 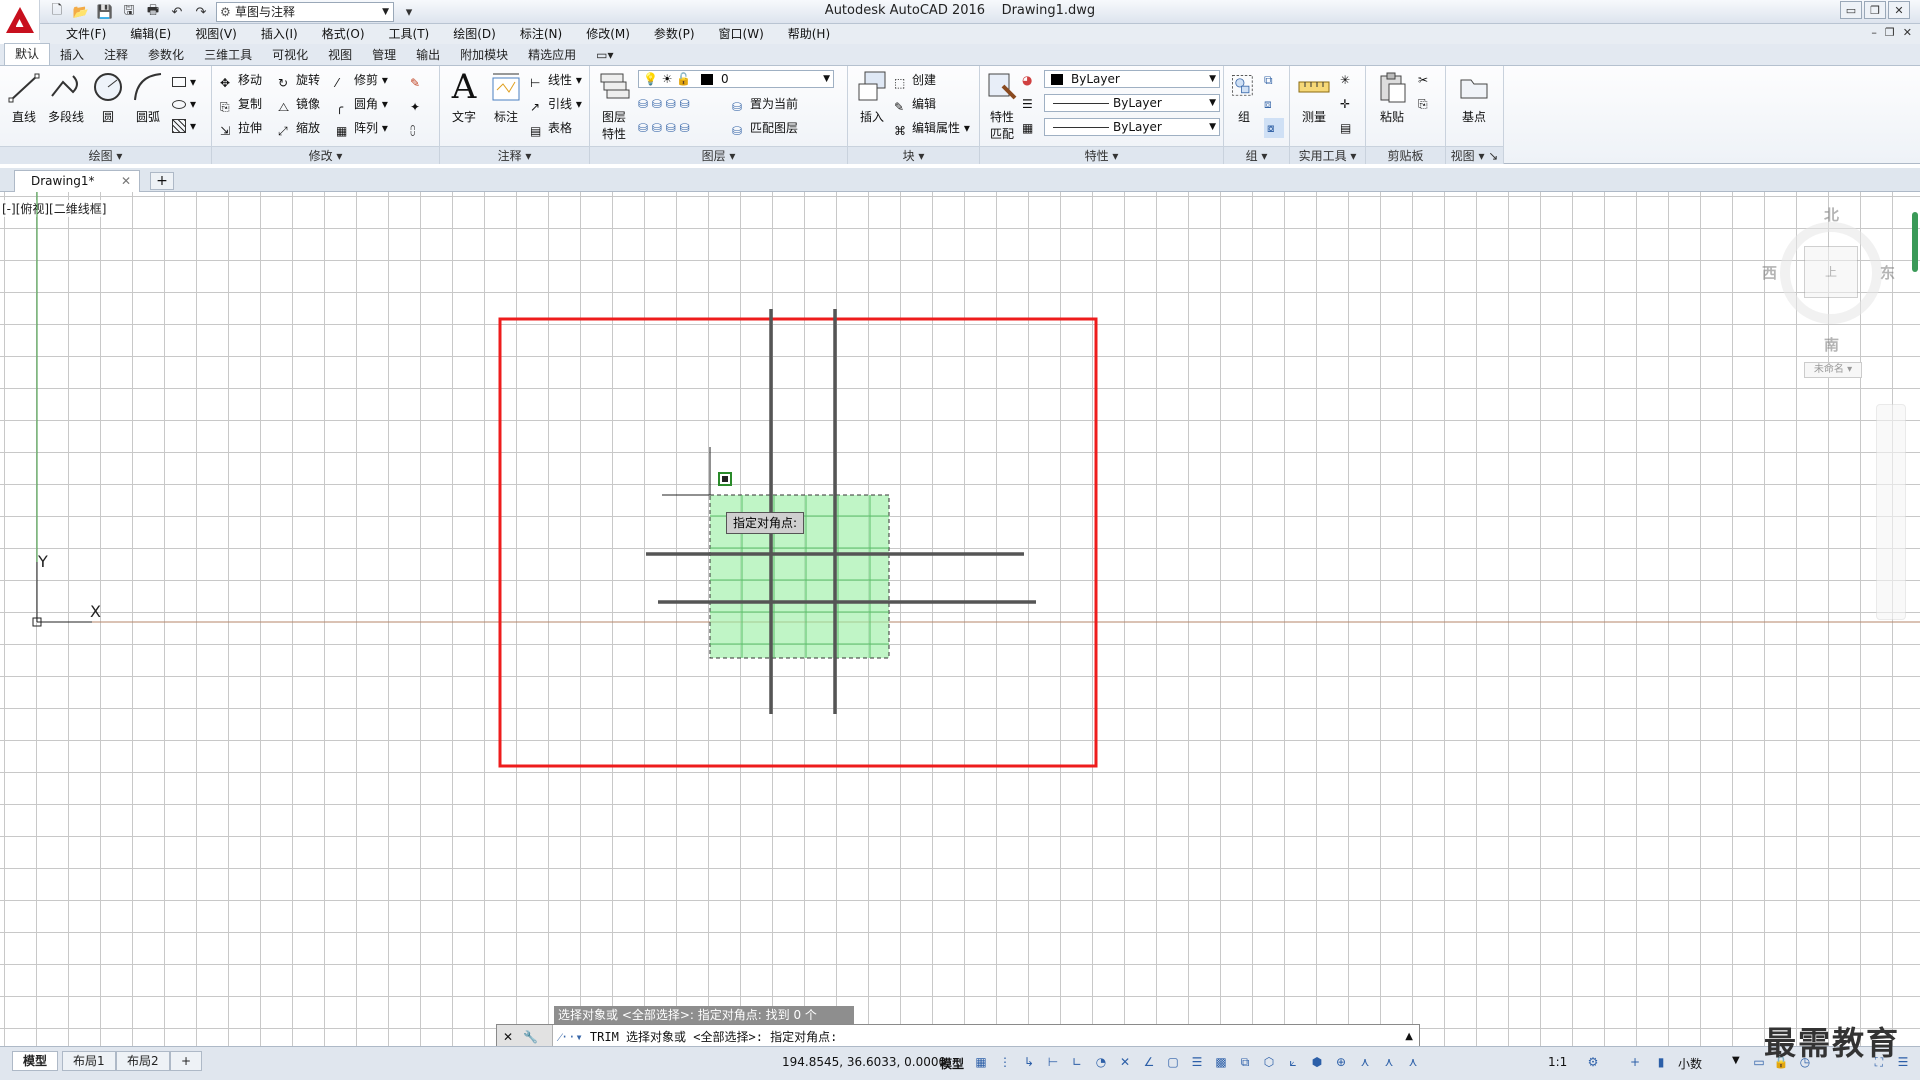 I want to click on mirror-button: ⧍ 镜像, so click(x=298, y=104).